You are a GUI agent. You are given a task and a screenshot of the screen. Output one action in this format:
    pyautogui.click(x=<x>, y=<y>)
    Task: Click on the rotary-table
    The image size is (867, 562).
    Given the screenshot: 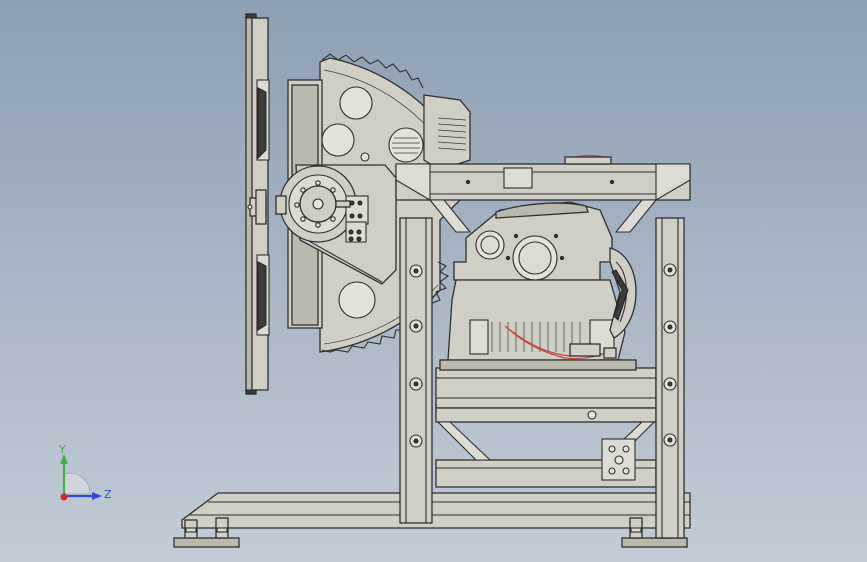 What is the action you would take?
    pyautogui.click(x=257, y=204)
    